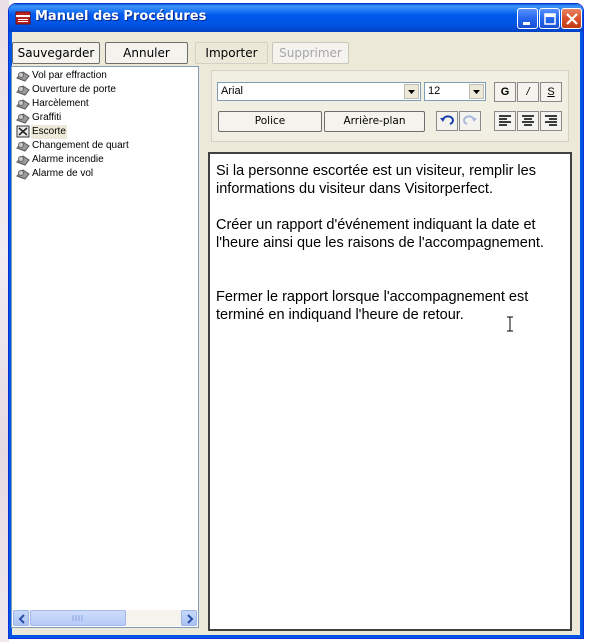 The width and height of the screenshot is (589, 642). I want to click on close-button, so click(571, 18).